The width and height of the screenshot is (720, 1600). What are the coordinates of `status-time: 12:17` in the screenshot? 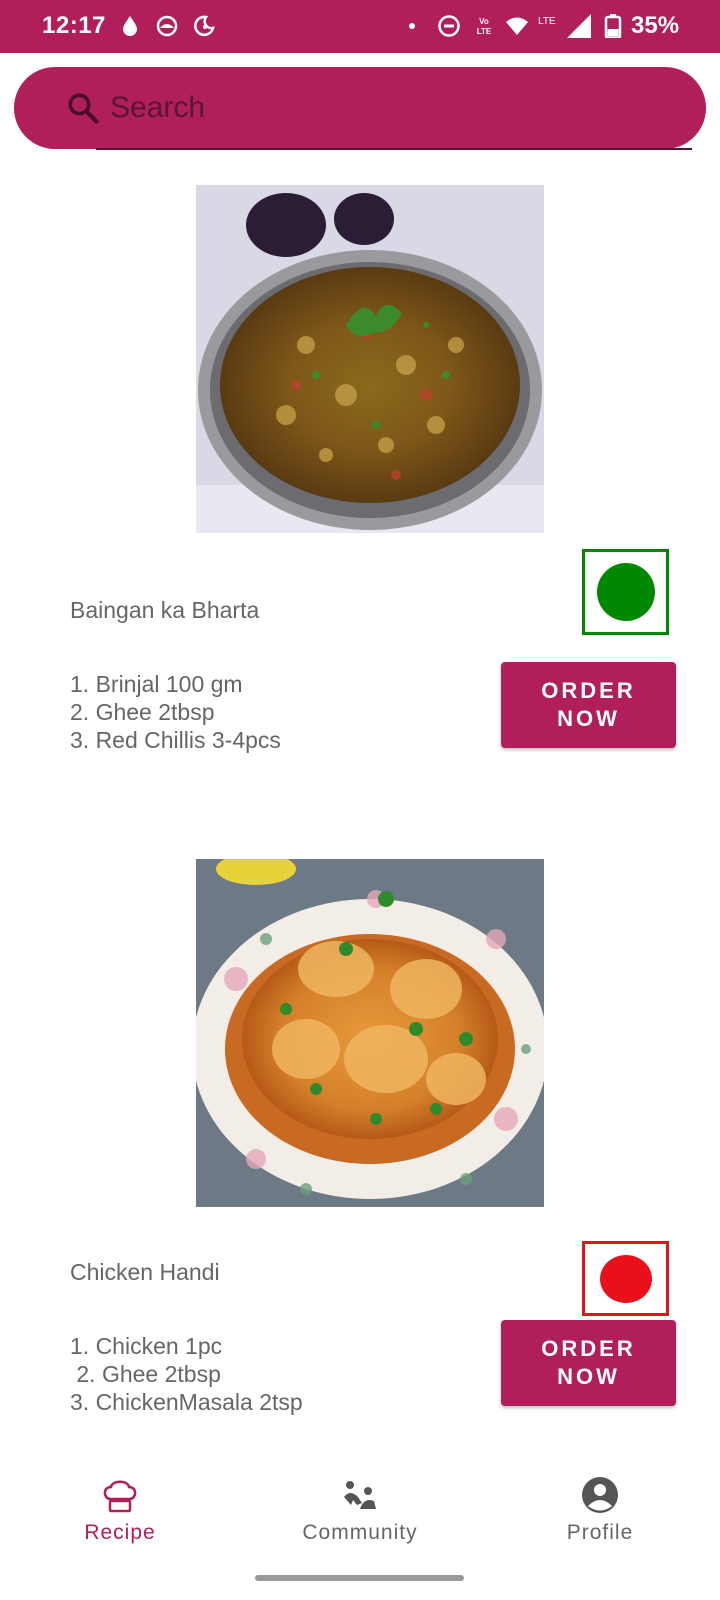 It's located at (74, 25).